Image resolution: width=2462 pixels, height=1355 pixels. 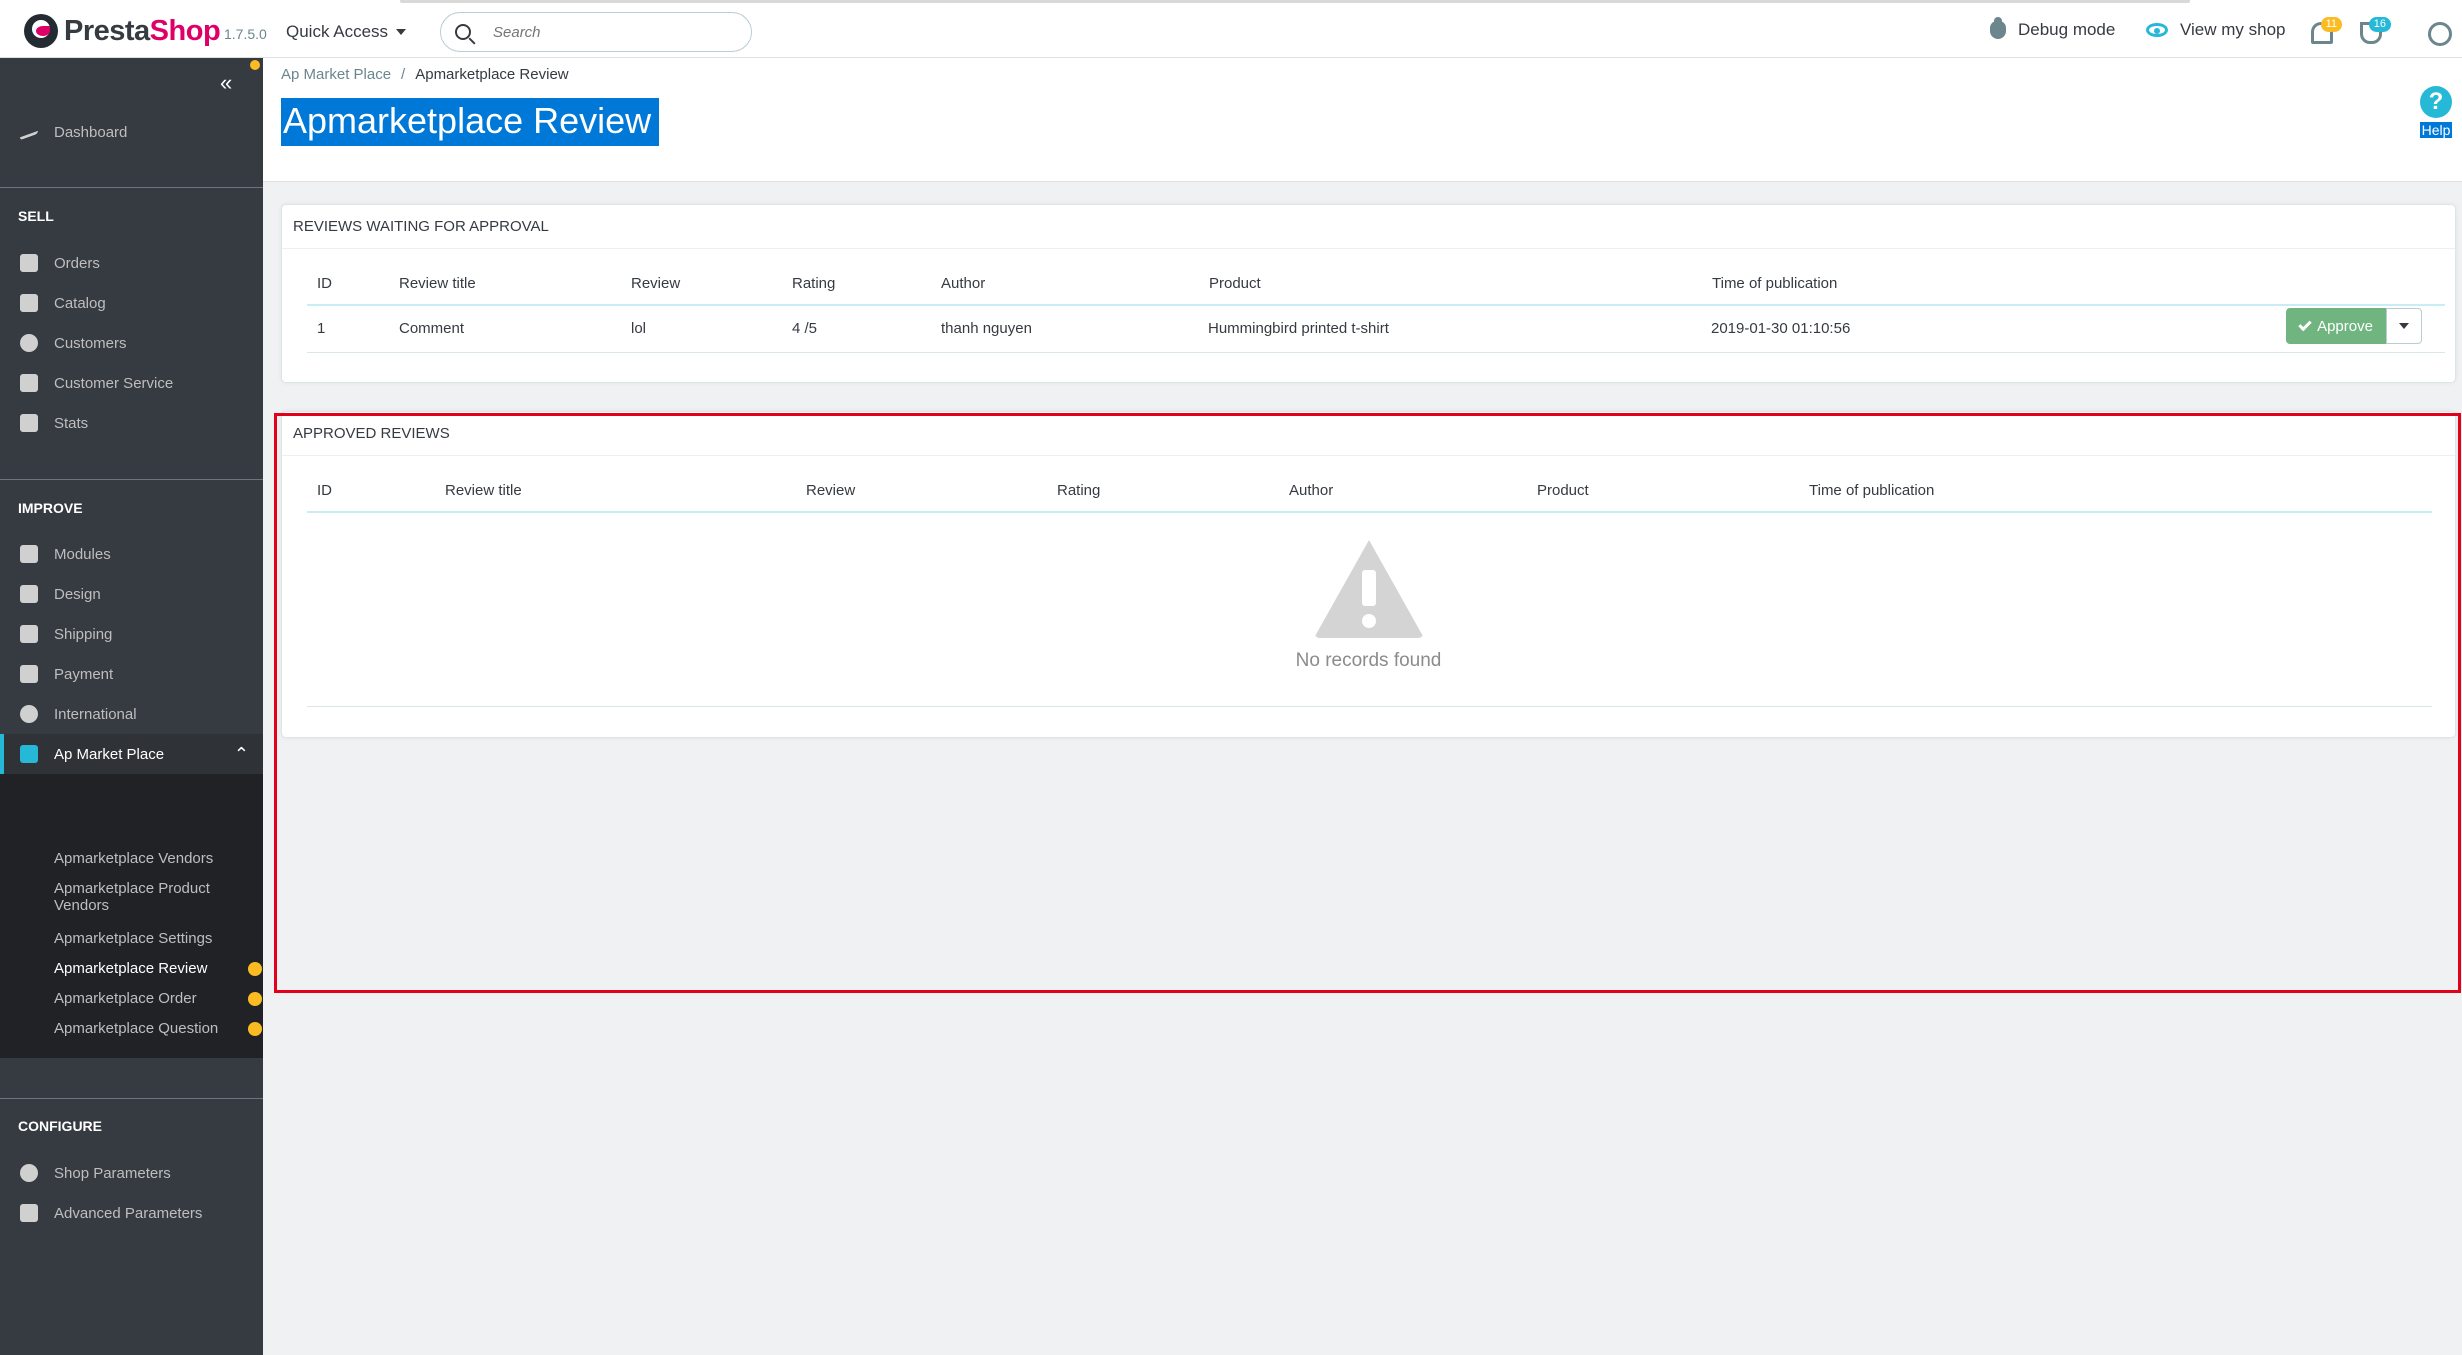 I want to click on gear-icon, so click(x=29, y=1173).